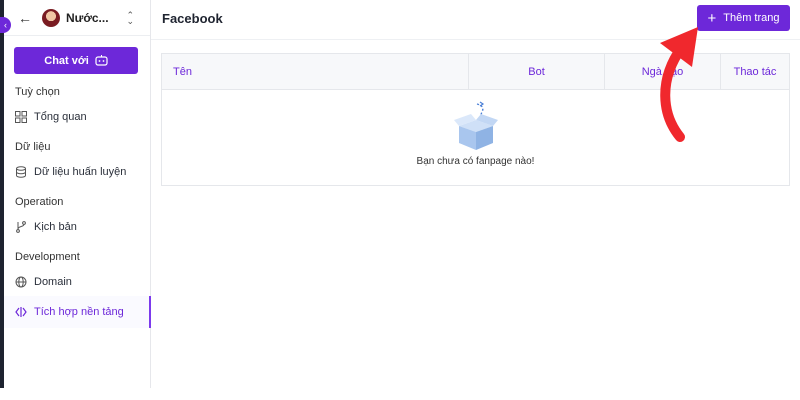 This screenshot has width=800, height=400. What do you see at coordinates (21, 312) in the screenshot?
I see `integration-icon` at bounding box center [21, 312].